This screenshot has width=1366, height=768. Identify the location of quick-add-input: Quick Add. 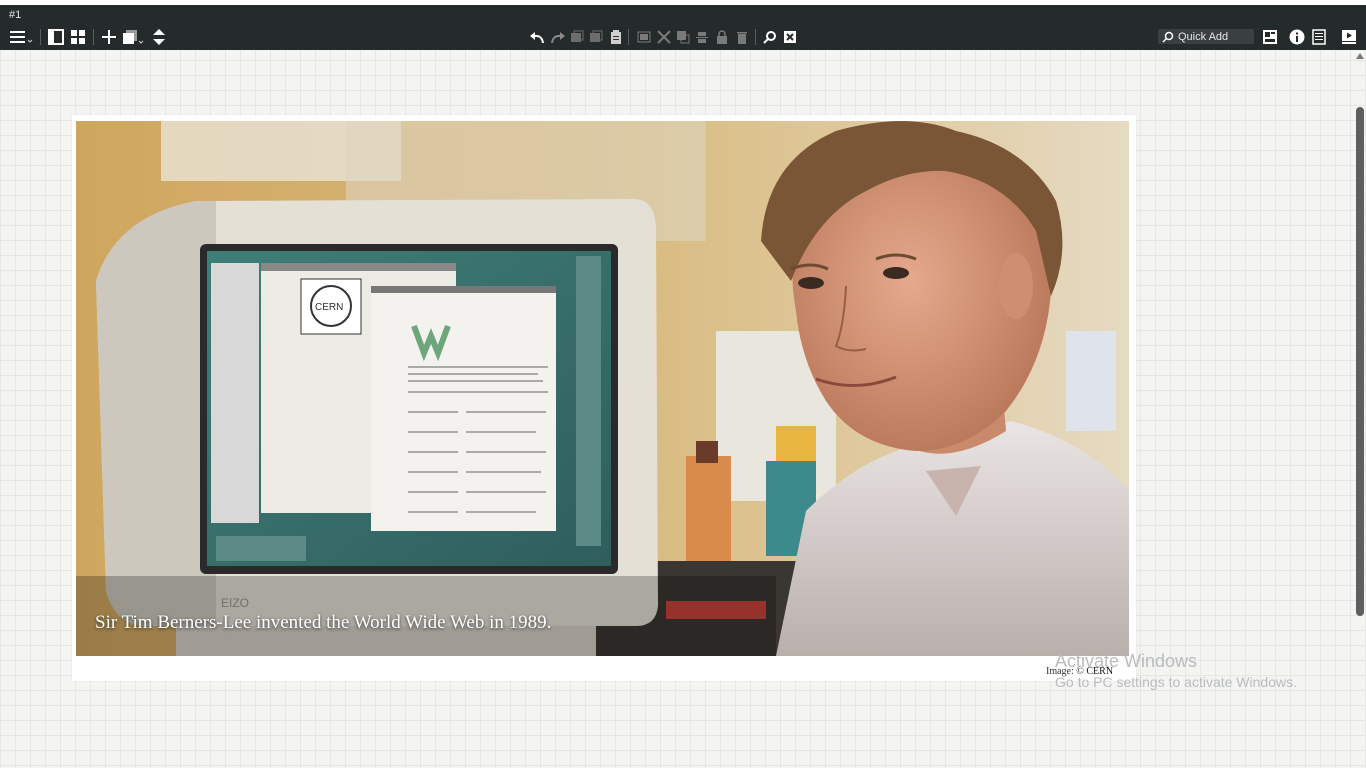
(1206, 36).